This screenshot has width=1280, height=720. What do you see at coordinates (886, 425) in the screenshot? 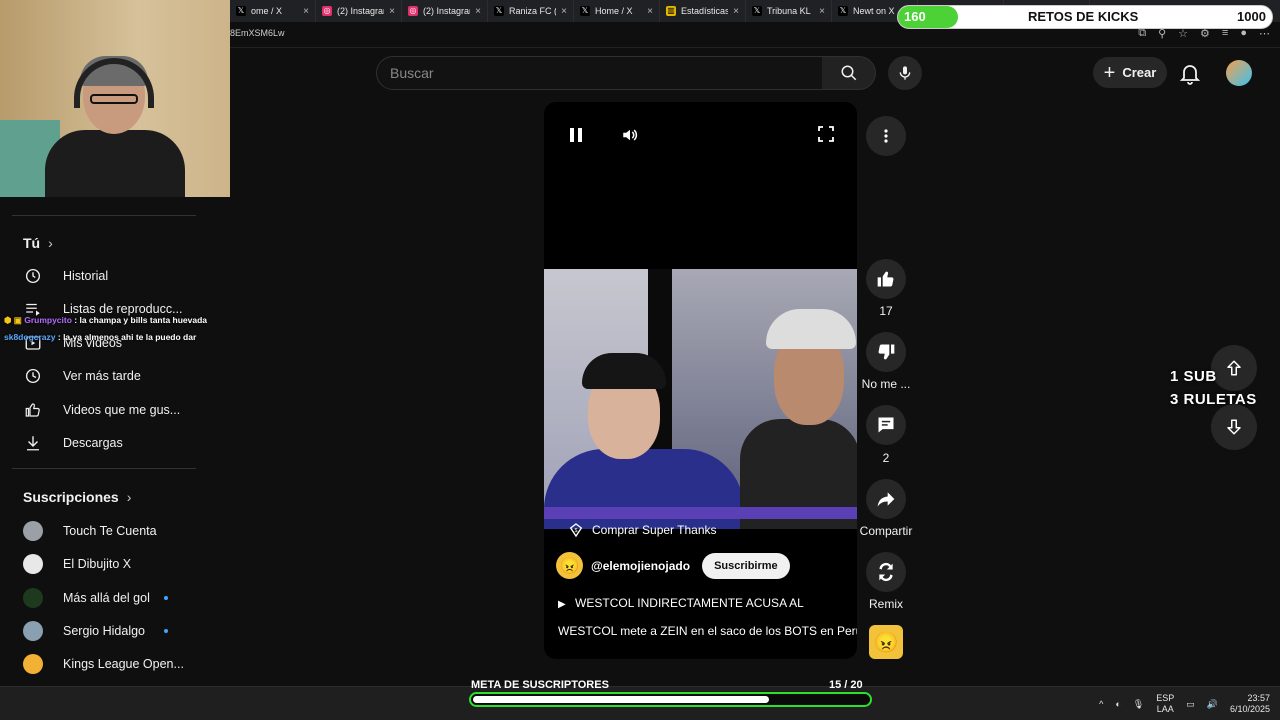
I see `comments-button` at bounding box center [886, 425].